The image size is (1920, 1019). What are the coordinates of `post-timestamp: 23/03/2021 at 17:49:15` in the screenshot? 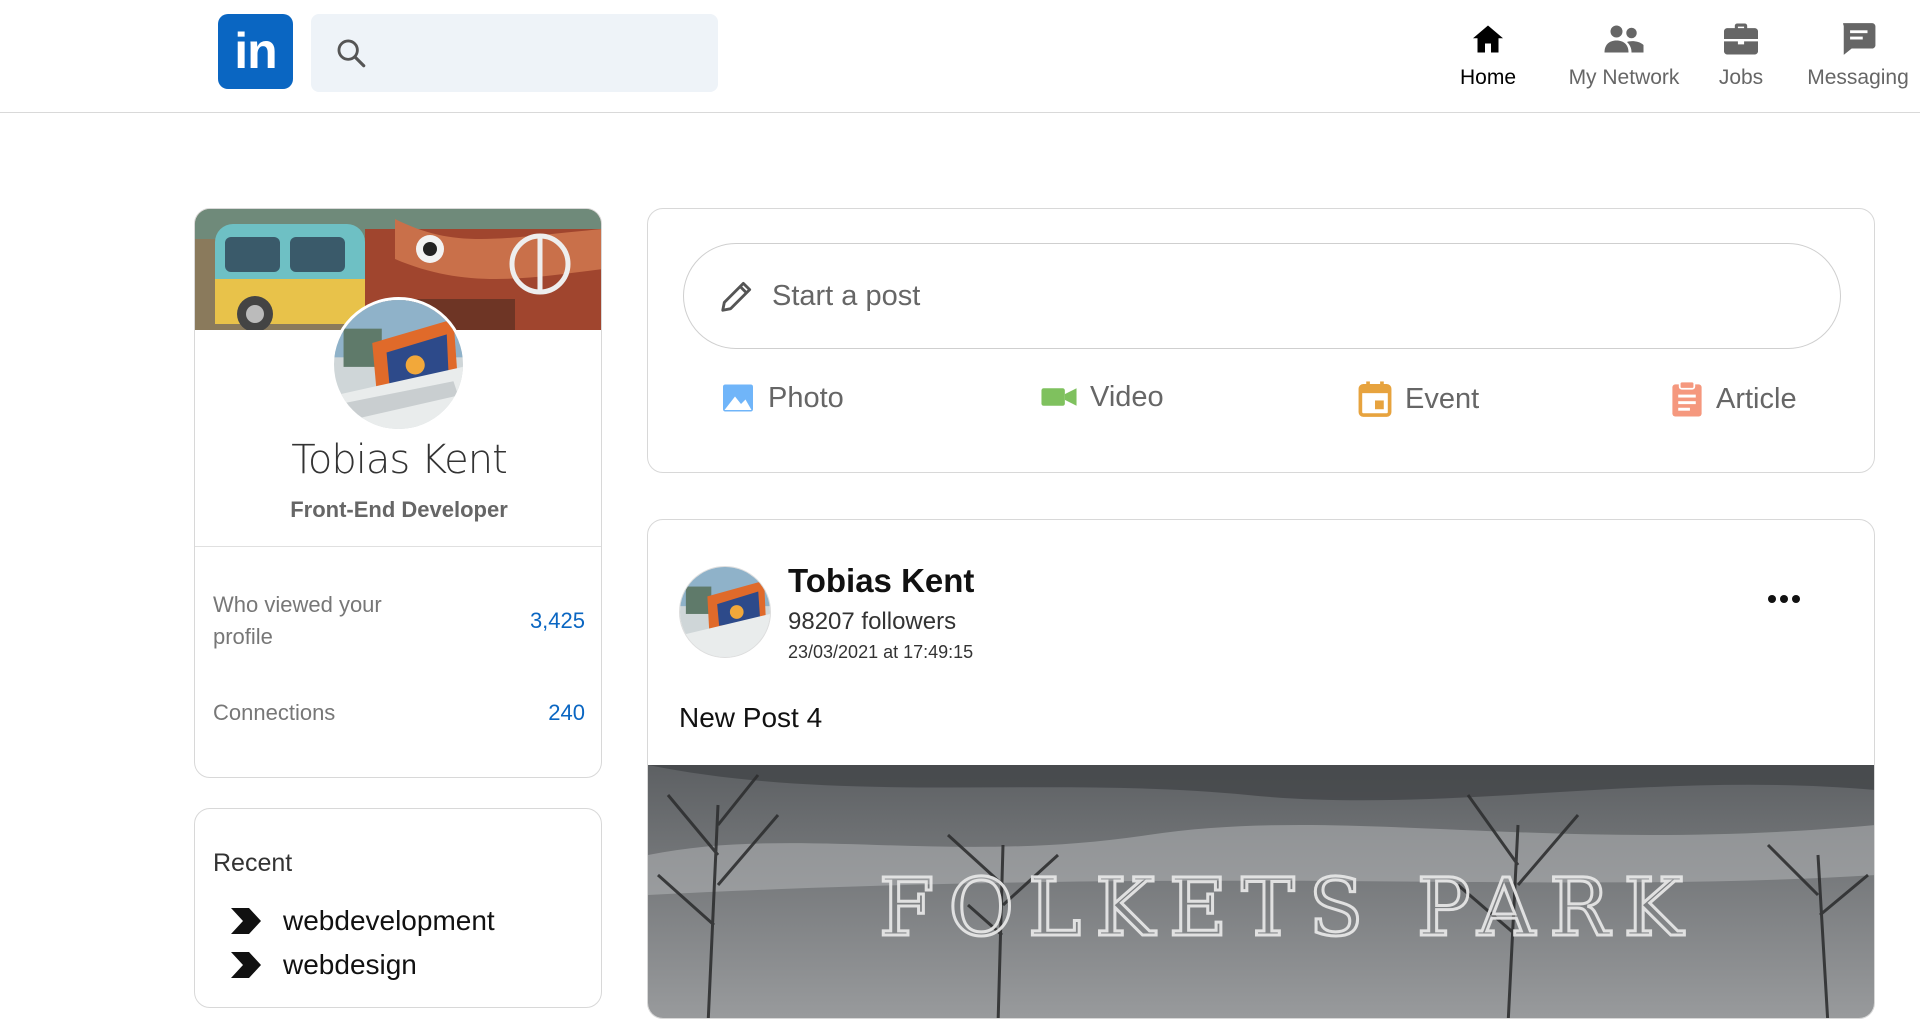 It's located at (881, 652).